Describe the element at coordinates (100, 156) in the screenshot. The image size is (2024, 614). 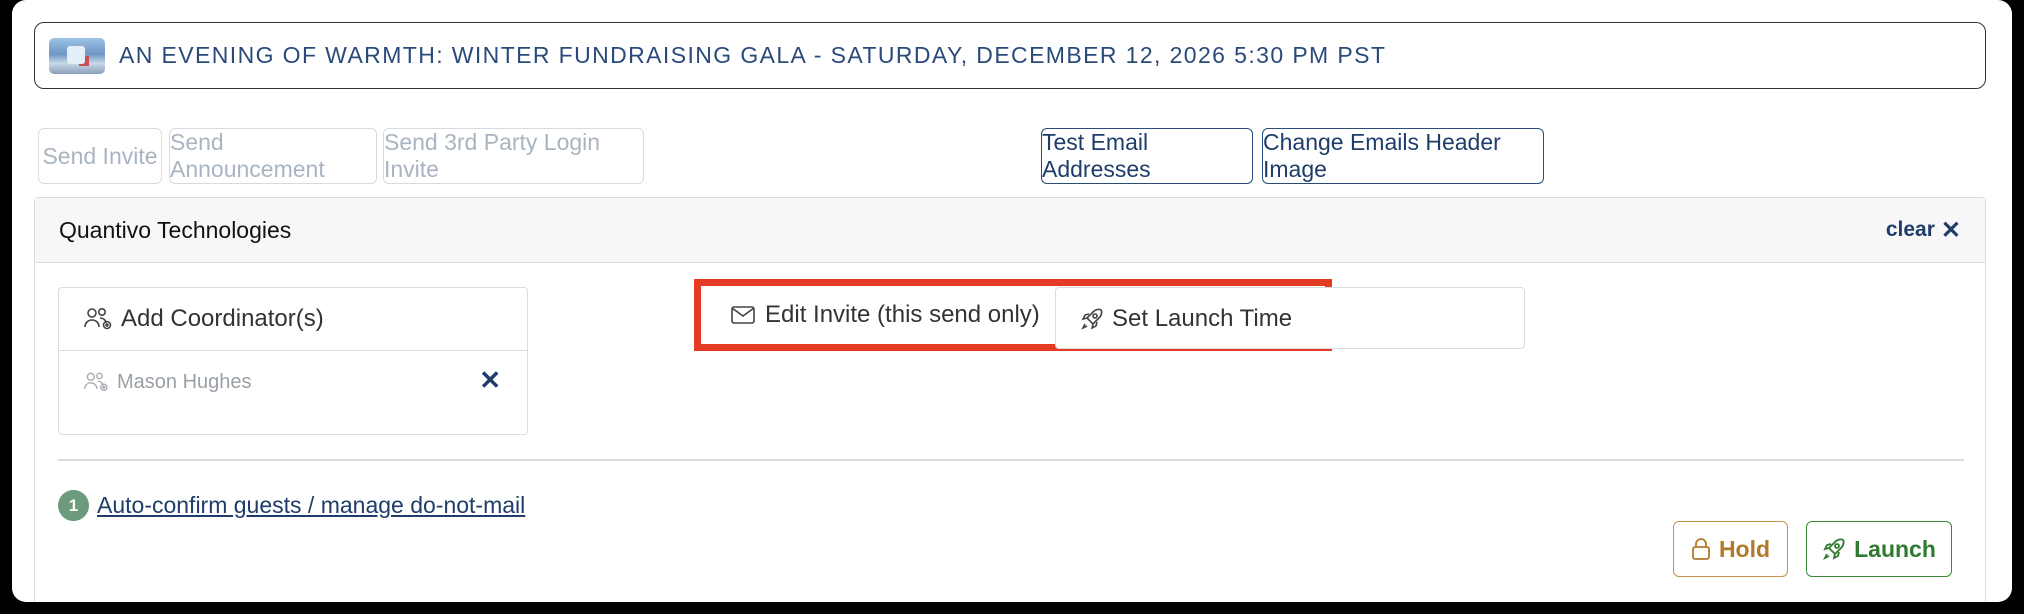
I see `send-invite-button: Send Invite` at that location.